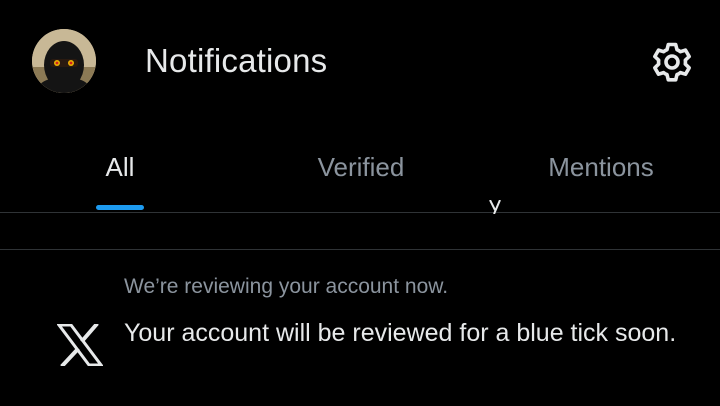 This screenshot has width=720, height=406. What do you see at coordinates (236, 60) in the screenshot?
I see `page-title: Notifications` at bounding box center [236, 60].